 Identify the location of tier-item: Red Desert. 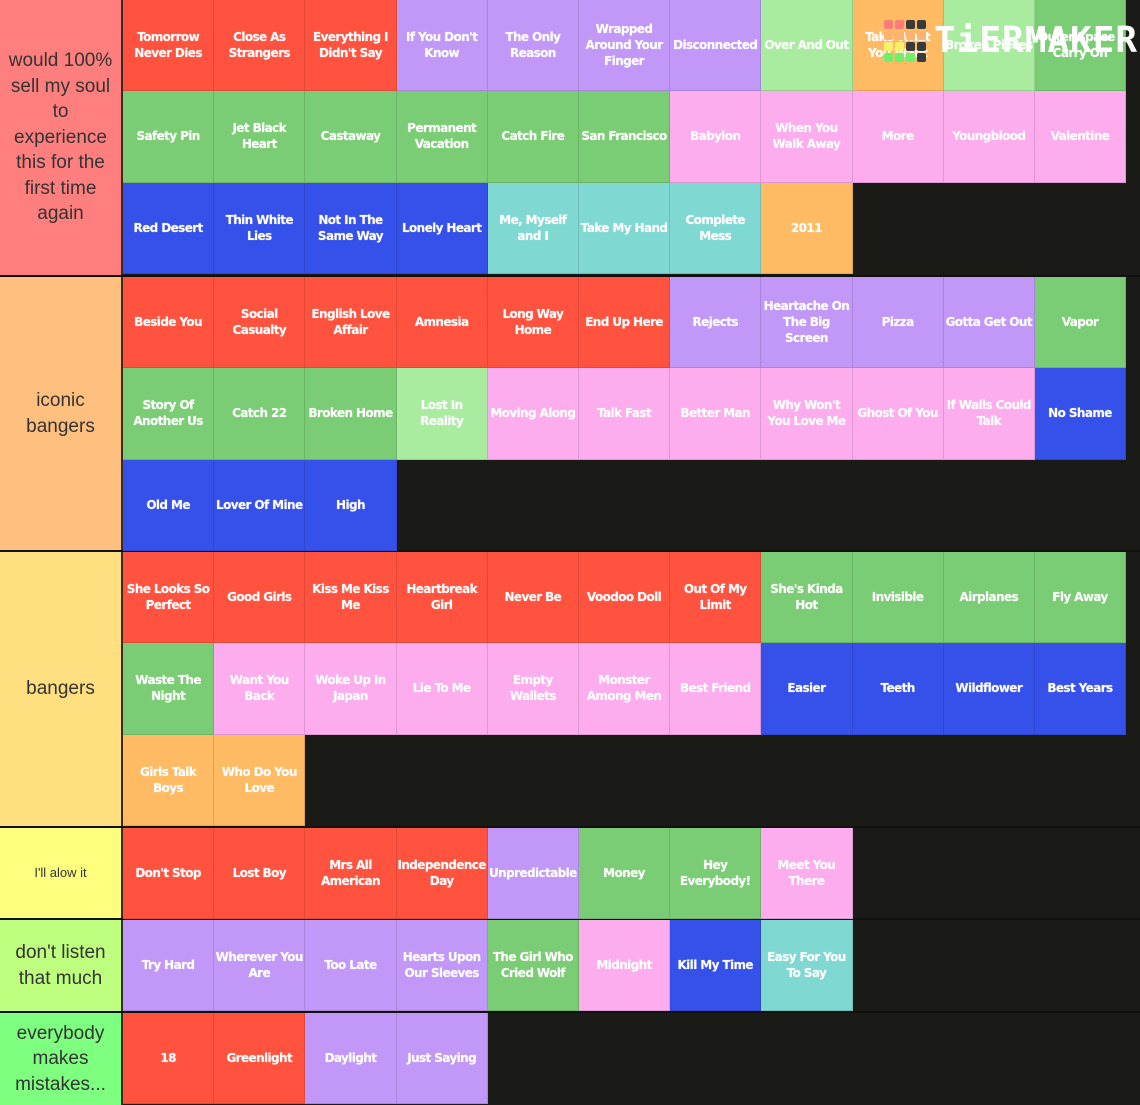
(169, 228).